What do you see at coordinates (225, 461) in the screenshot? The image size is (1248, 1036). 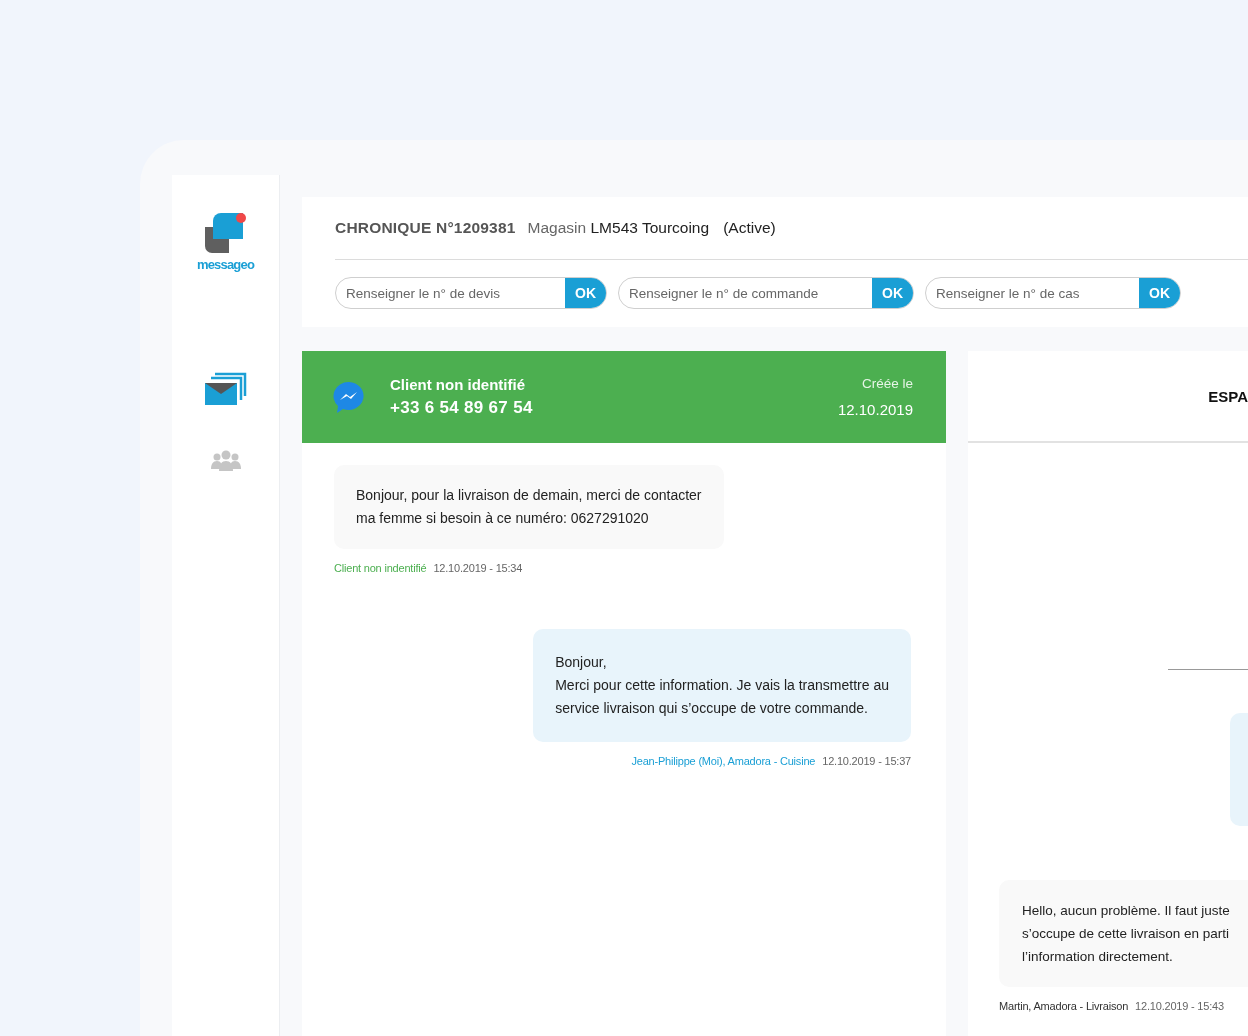 I see `group-icon` at bounding box center [225, 461].